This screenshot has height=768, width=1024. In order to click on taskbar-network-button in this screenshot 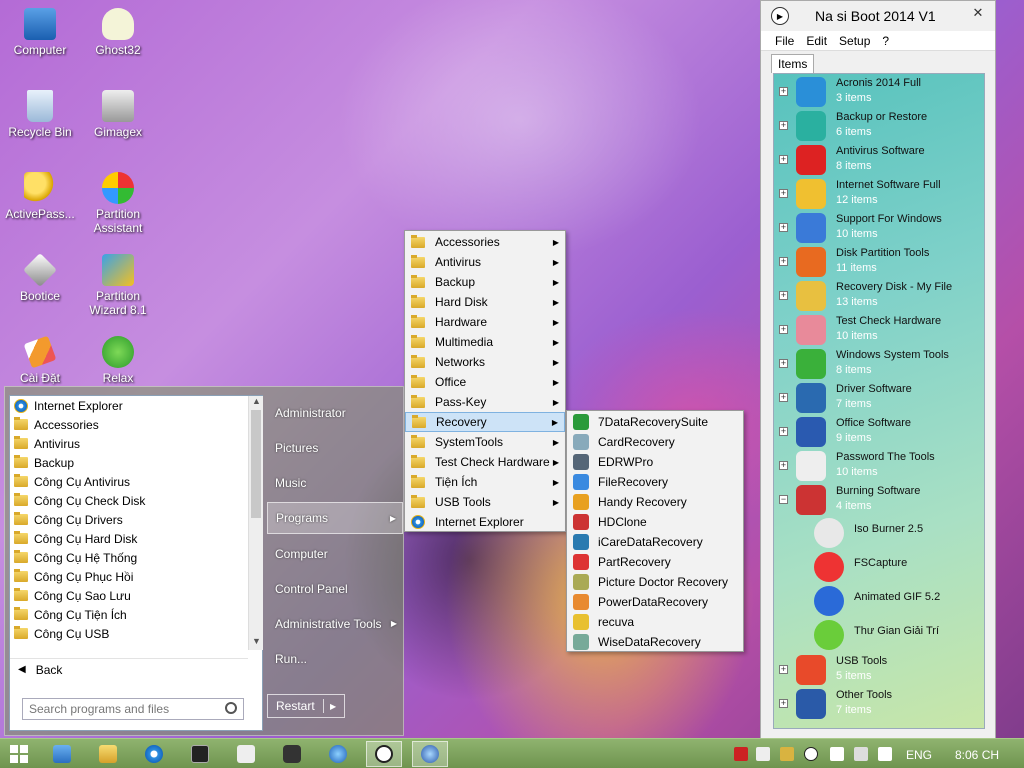, I will do `click(62, 754)`.